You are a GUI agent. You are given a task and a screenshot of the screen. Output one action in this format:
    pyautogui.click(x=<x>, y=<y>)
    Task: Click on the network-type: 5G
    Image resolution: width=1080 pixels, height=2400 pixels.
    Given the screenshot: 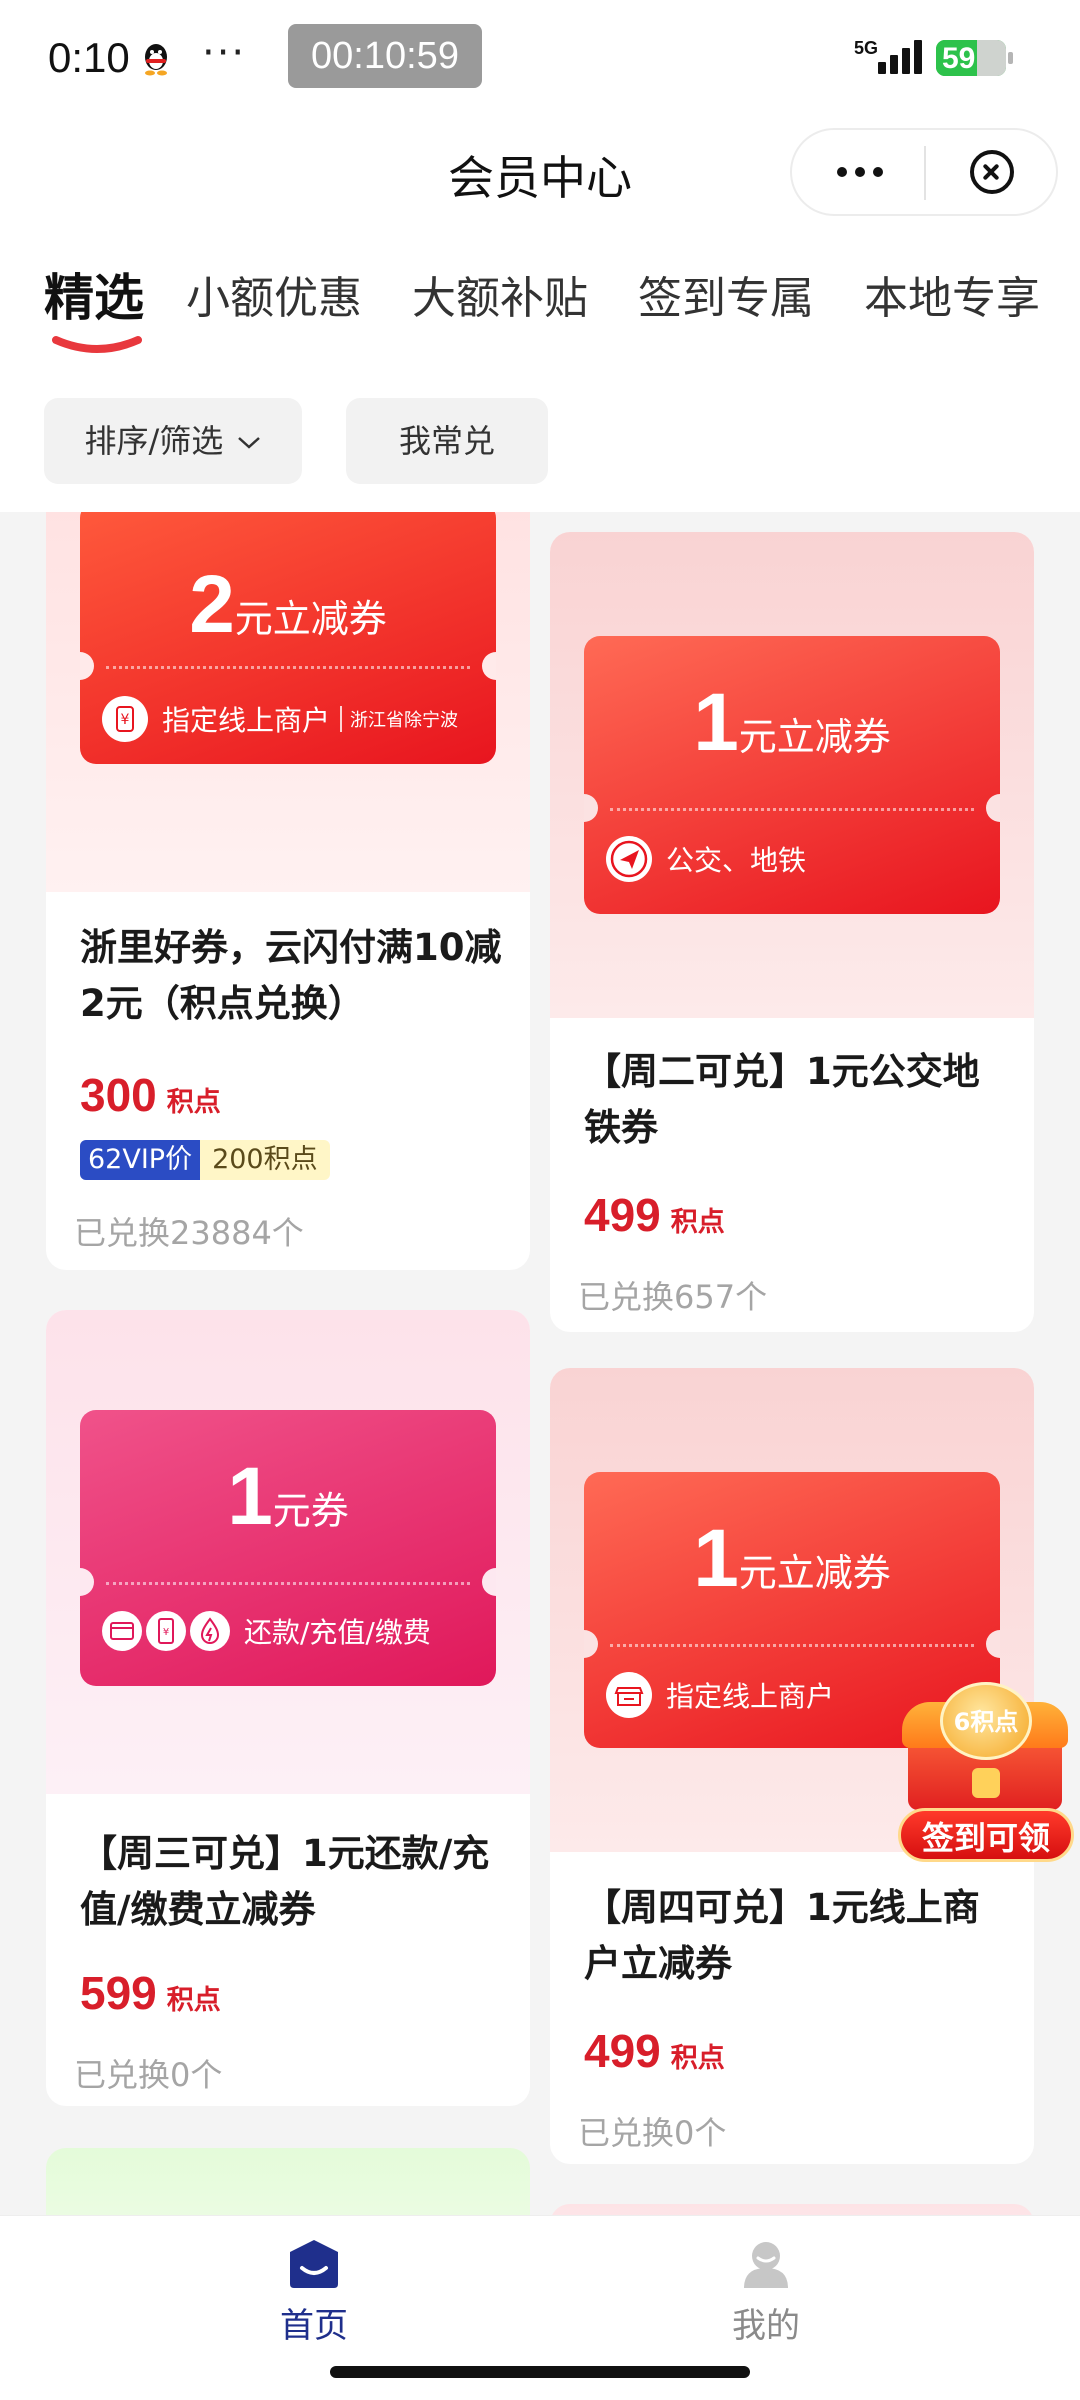 What is the action you would take?
    pyautogui.click(x=866, y=48)
    